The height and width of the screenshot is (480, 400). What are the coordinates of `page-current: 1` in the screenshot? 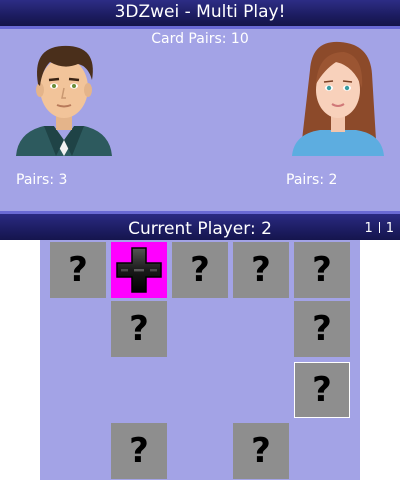 It's located at (368, 228).